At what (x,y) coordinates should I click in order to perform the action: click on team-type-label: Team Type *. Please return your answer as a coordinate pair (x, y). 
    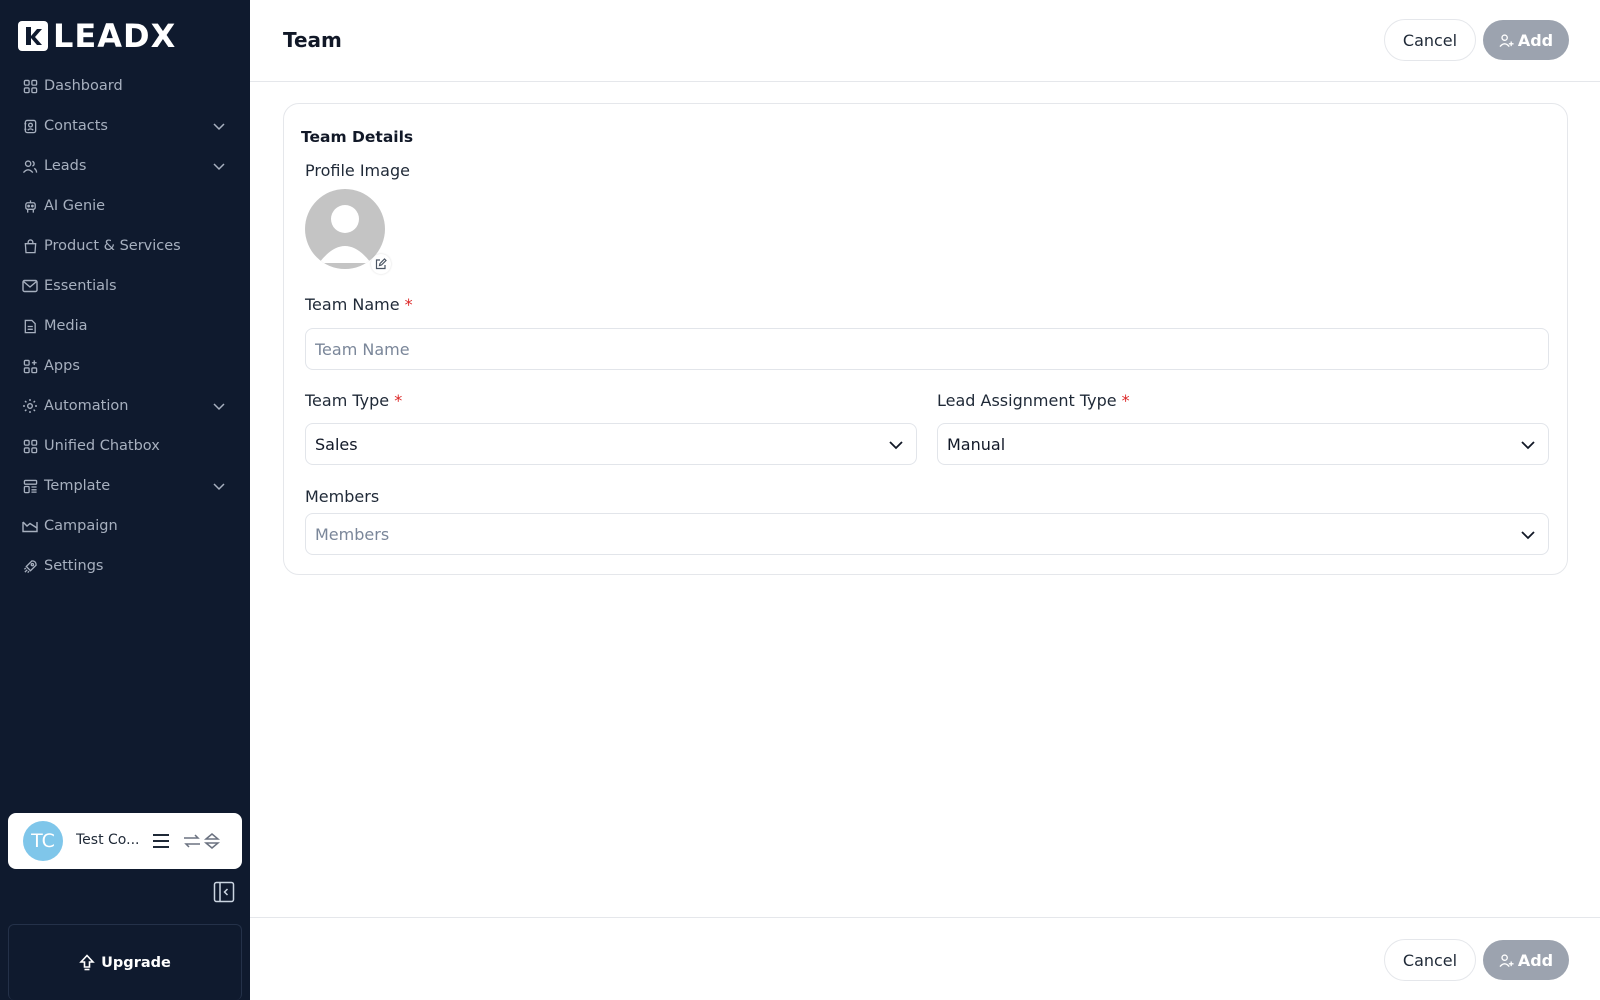
    Looking at the image, I should click on (354, 400).